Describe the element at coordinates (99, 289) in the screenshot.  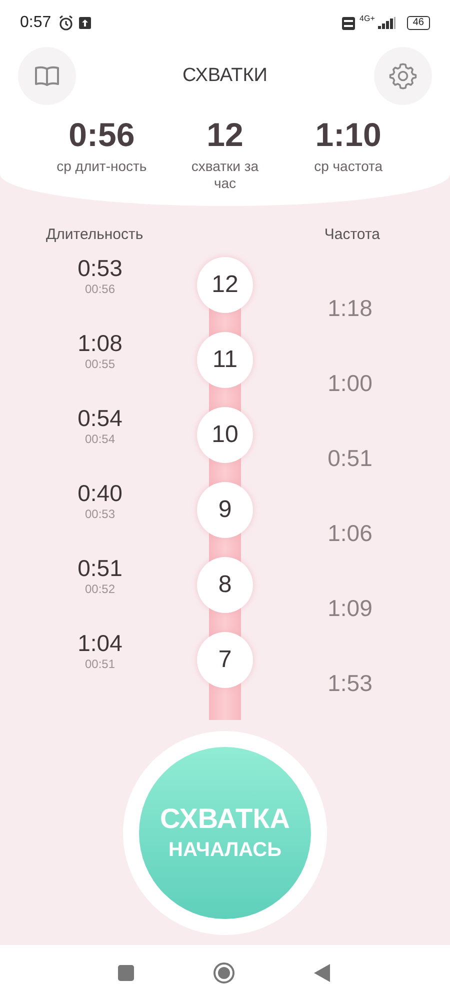
I see `average-value: 00:56` at that location.